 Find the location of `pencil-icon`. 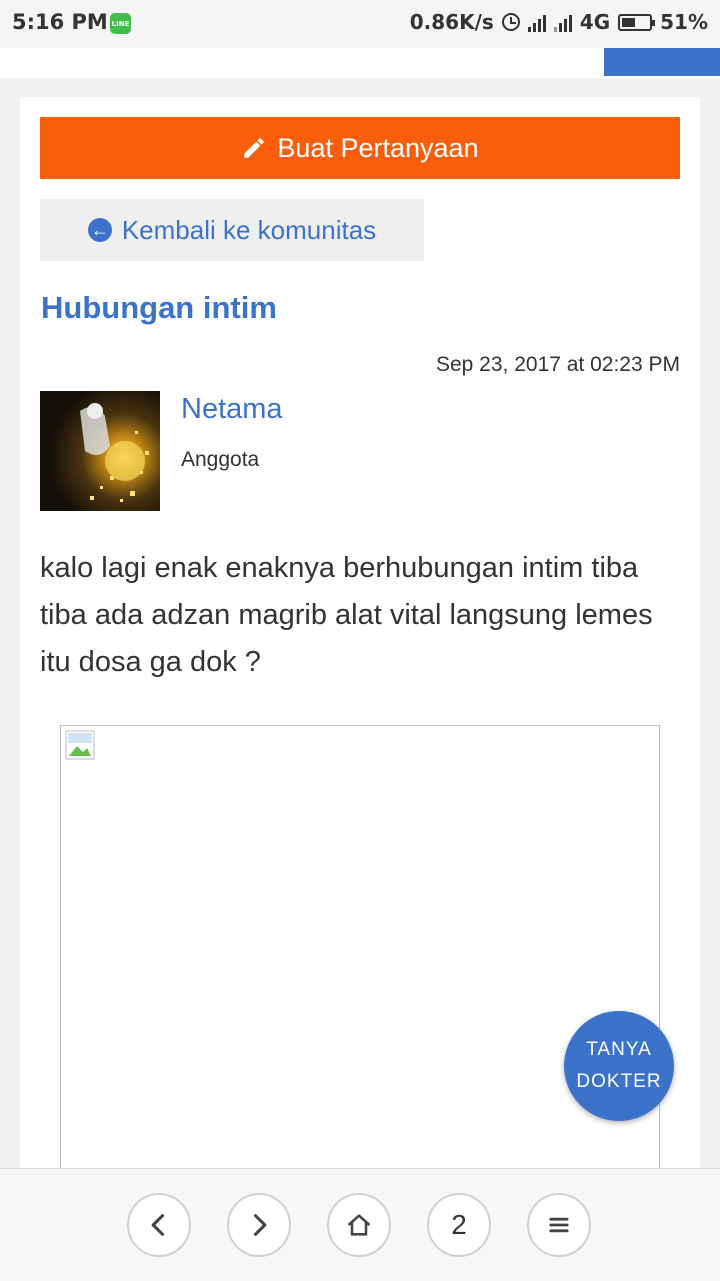

pencil-icon is located at coordinates (254, 148).